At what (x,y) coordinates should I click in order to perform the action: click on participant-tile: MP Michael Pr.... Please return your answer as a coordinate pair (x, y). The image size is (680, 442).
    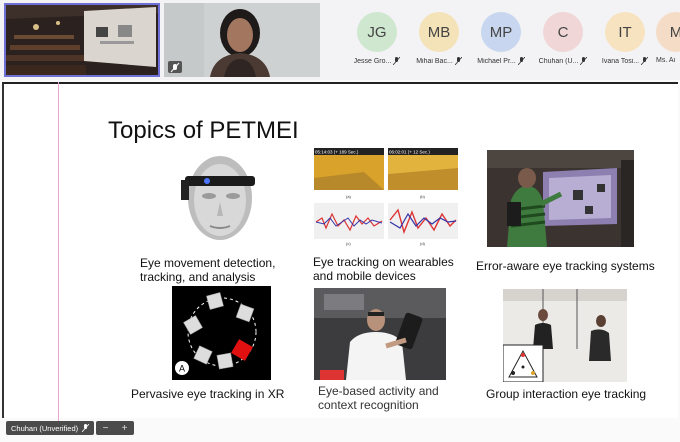
    Looking at the image, I should click on (501, 38).